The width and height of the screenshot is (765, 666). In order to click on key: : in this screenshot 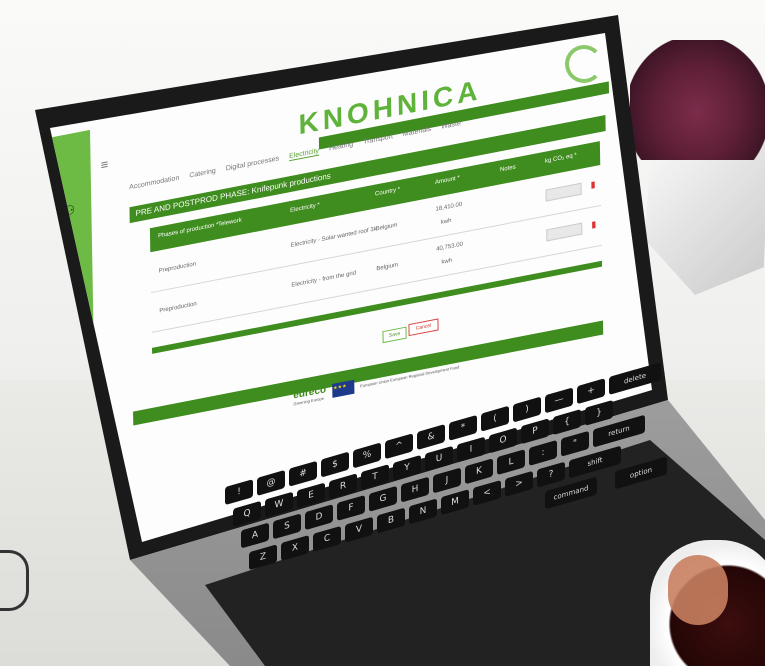, I will do `click(543, 452)`.